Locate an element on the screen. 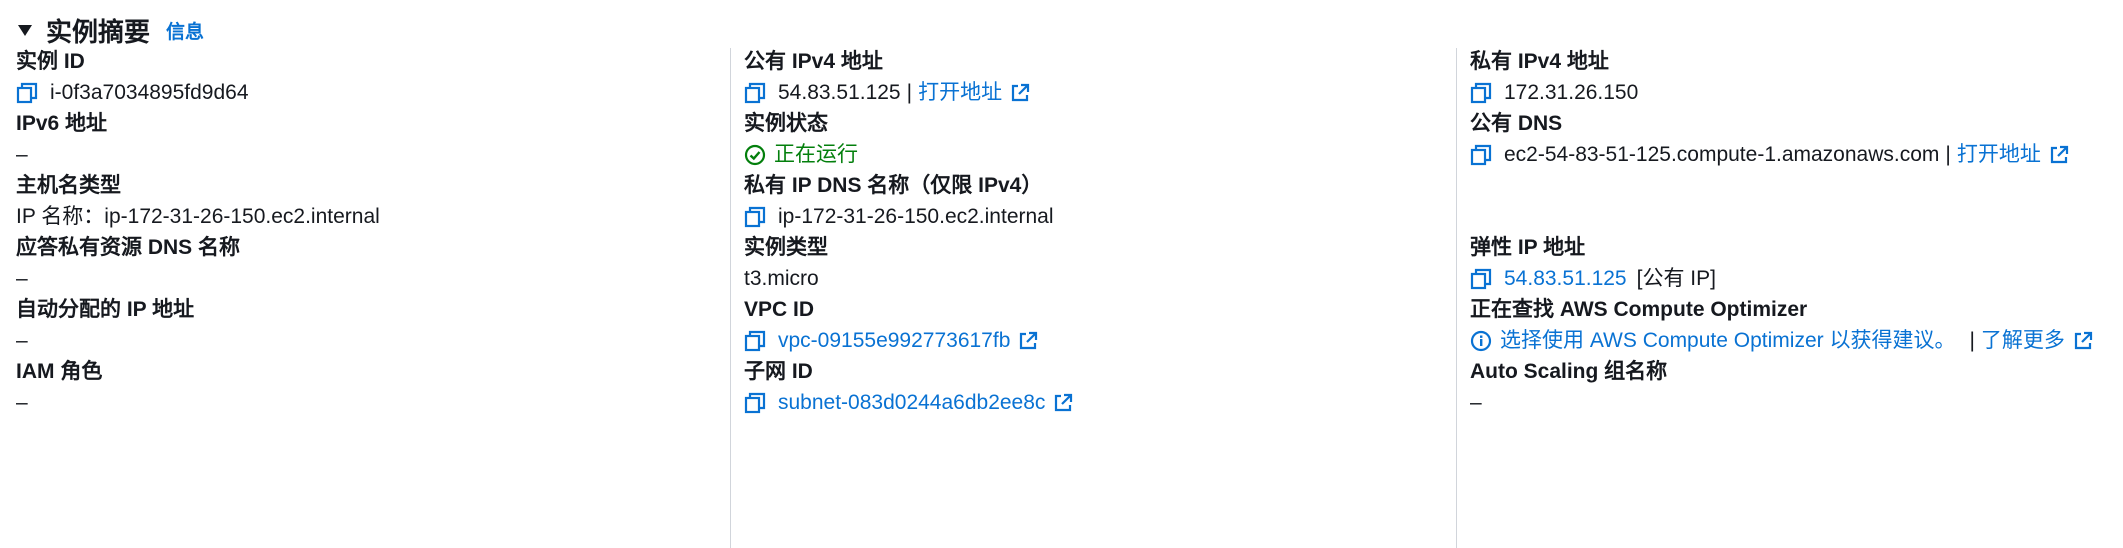 Image resolution: width=2123 pixels, height=548 pixels. public-ipv4-value: 54.83.51.125 is located at coordinates (839, 92).